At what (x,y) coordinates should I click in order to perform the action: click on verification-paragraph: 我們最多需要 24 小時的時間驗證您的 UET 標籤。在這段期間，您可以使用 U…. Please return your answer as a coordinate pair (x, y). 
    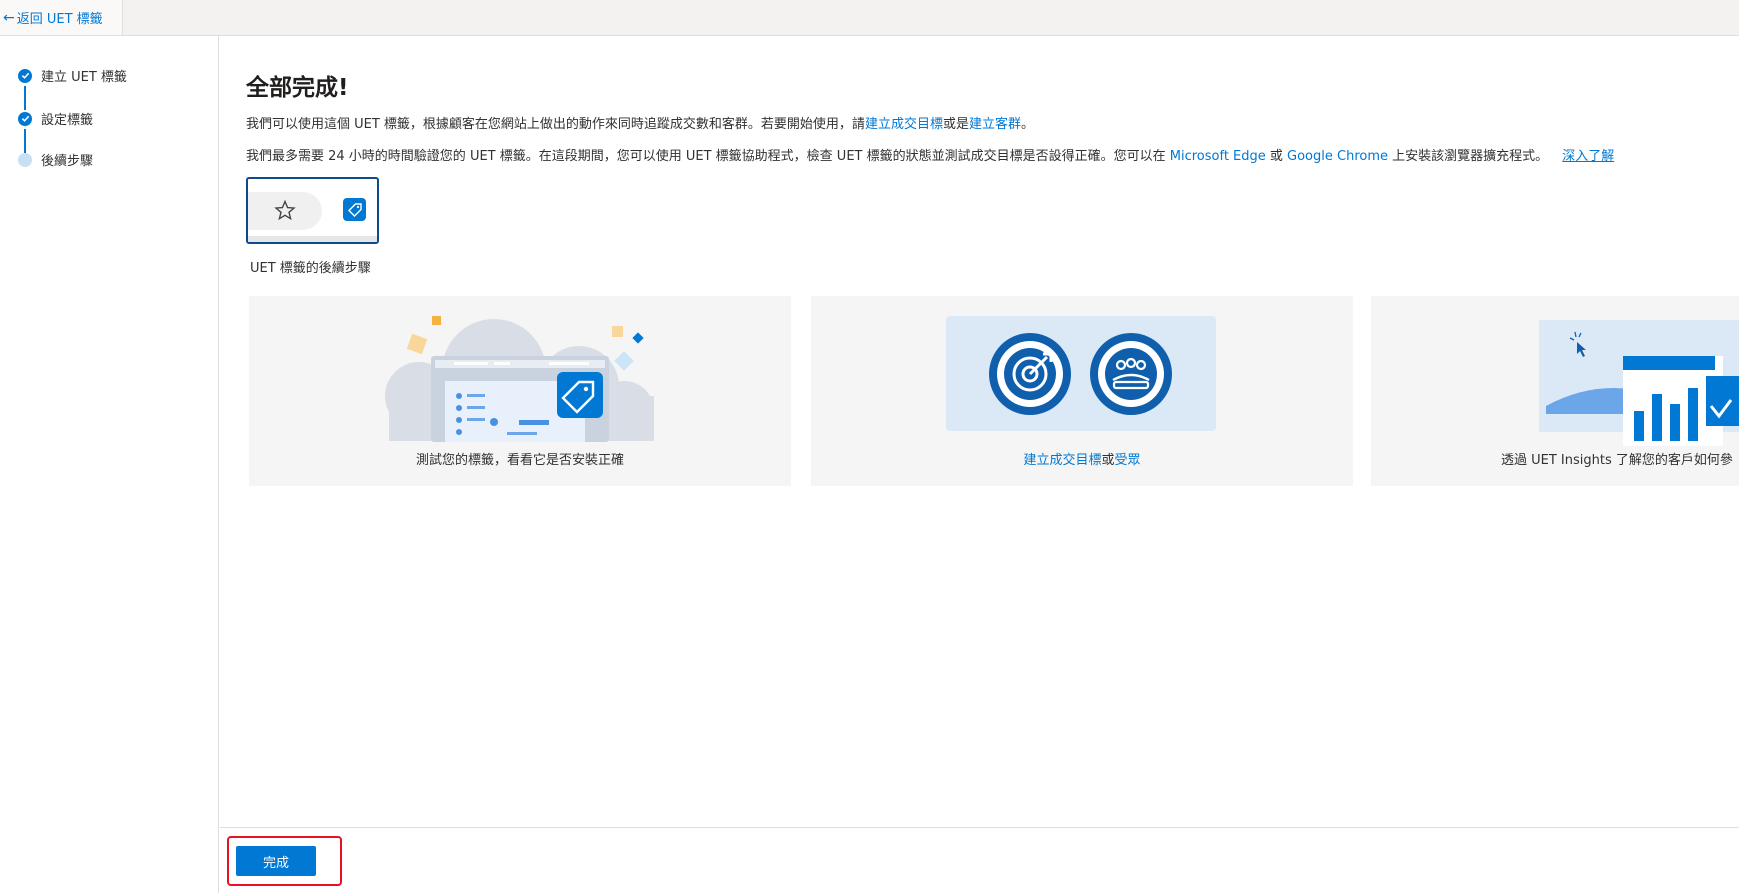
    Looking at the image, I should click on (930, 154).